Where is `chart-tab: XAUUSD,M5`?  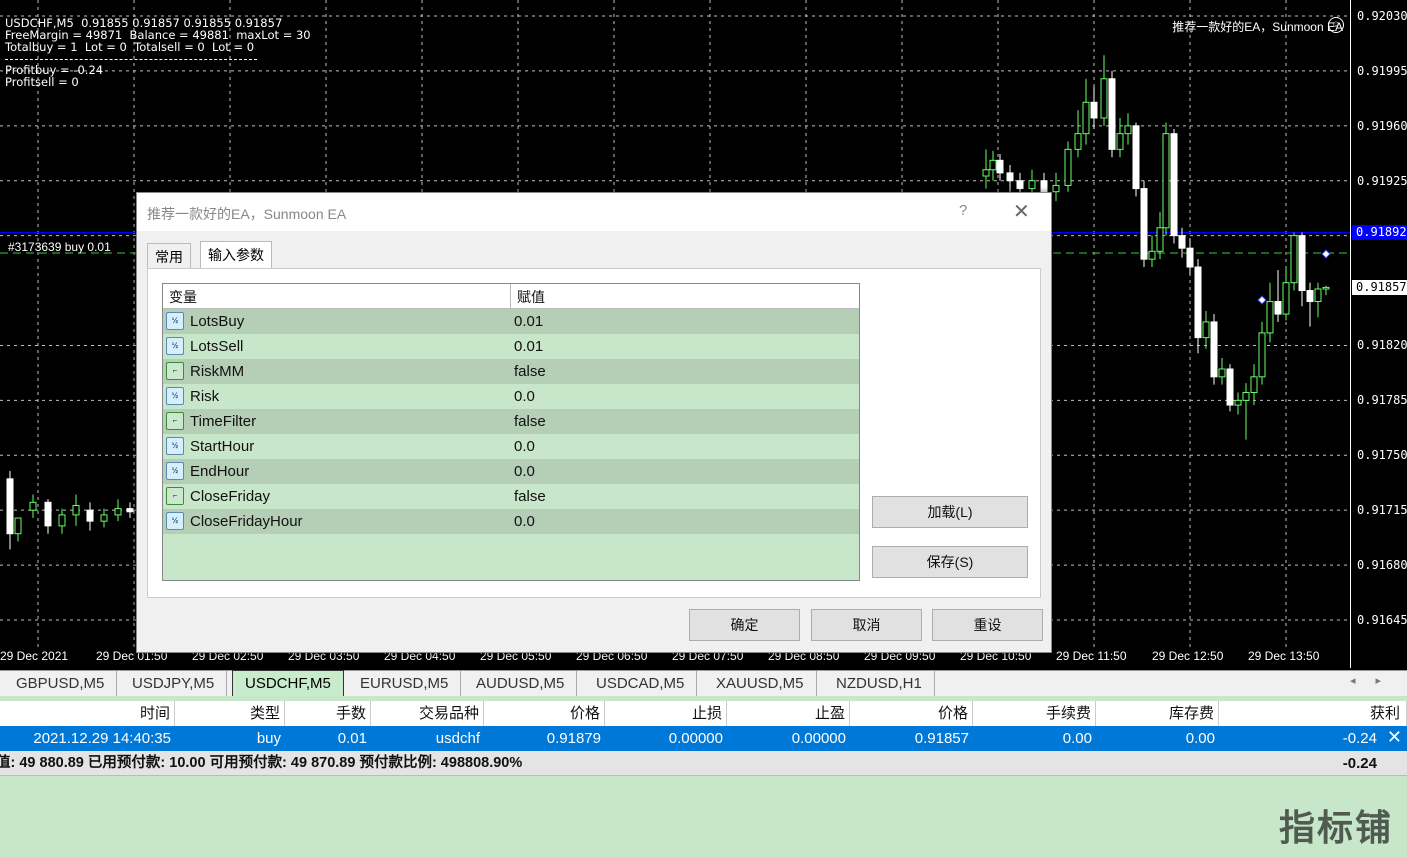 chart-tab: XAUUSD,M5 is located at coordinates (760, 683).